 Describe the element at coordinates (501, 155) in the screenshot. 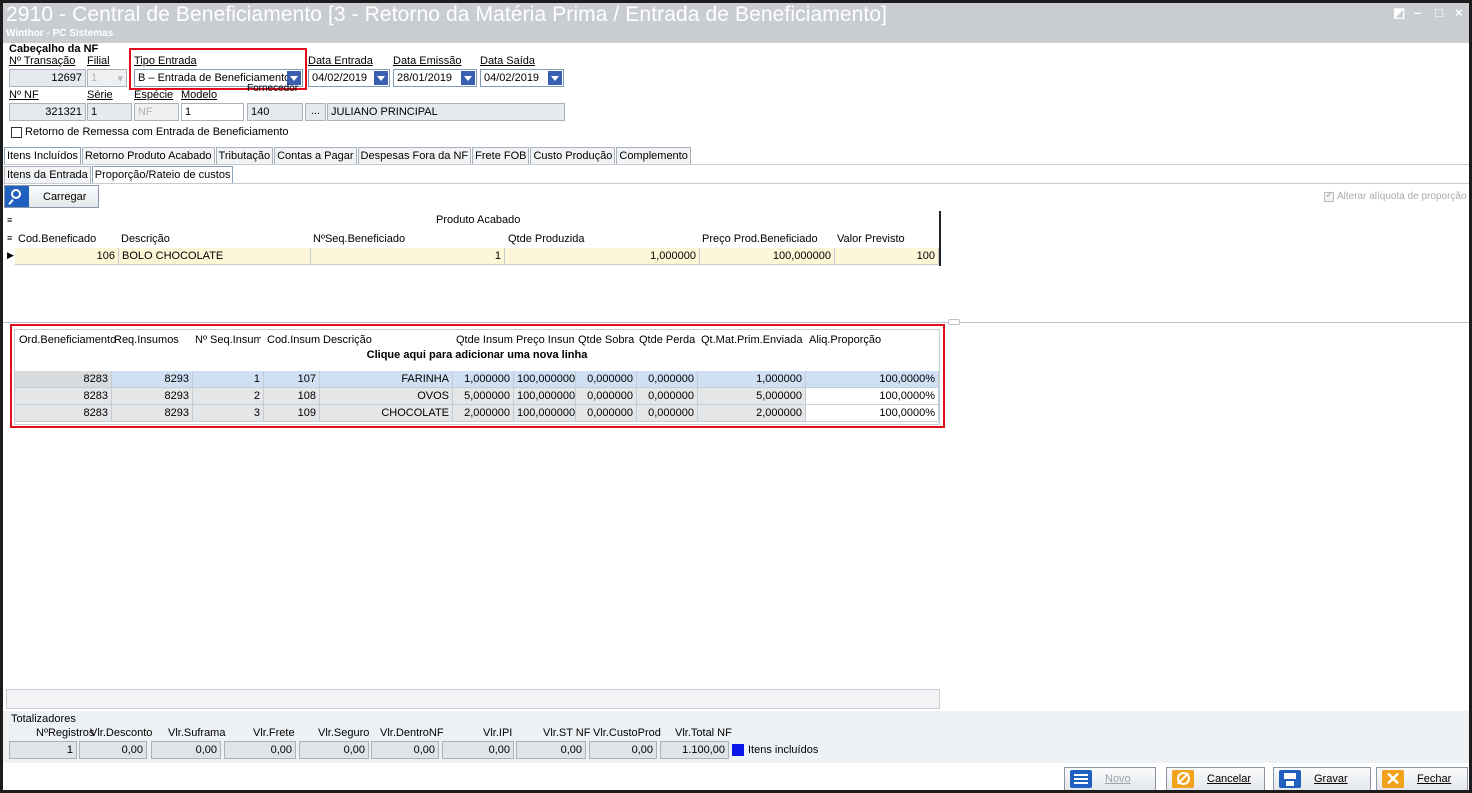

I see `tab-frete-fob: Frete FOB` at that location.